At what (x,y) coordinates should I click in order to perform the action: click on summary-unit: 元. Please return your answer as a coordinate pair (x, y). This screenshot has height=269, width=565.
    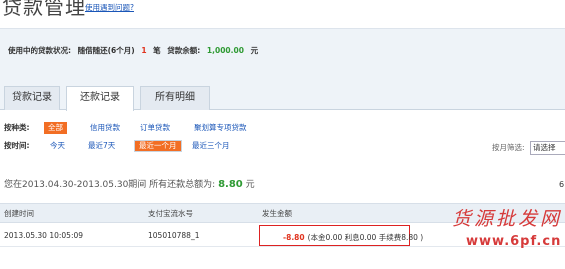
    Looking at the image, I should click on (250, 185).